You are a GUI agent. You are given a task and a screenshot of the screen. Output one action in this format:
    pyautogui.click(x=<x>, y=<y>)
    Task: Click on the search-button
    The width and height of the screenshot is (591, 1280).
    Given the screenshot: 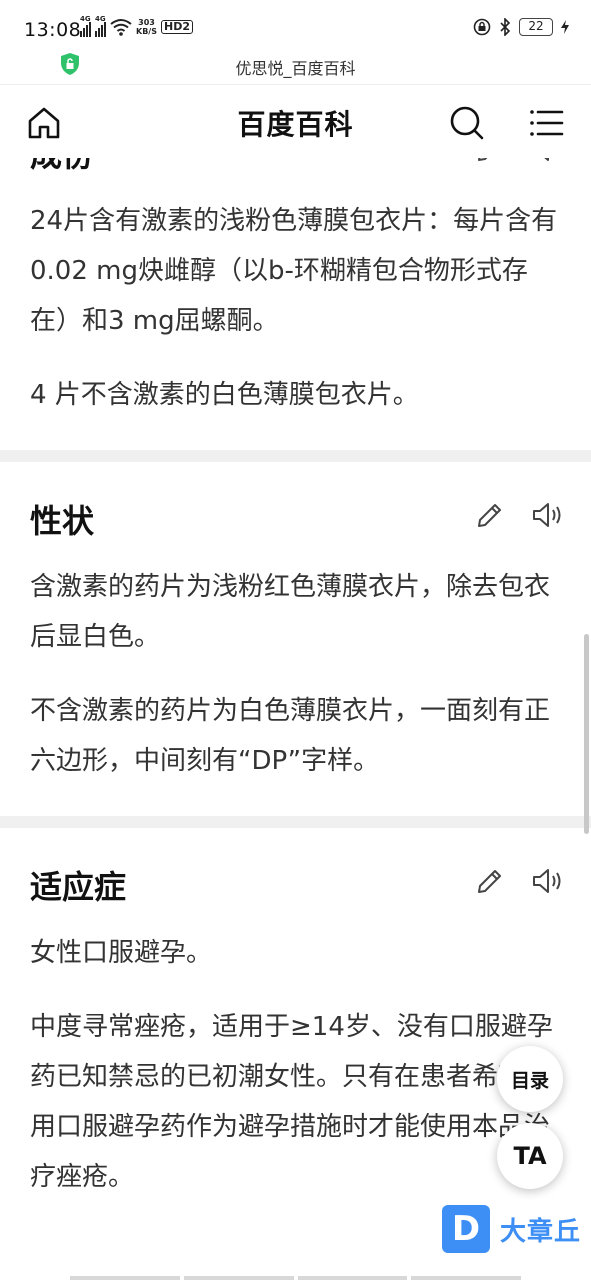 What is the action you would take?
    pyautogui.click(x=467, y=123)
    